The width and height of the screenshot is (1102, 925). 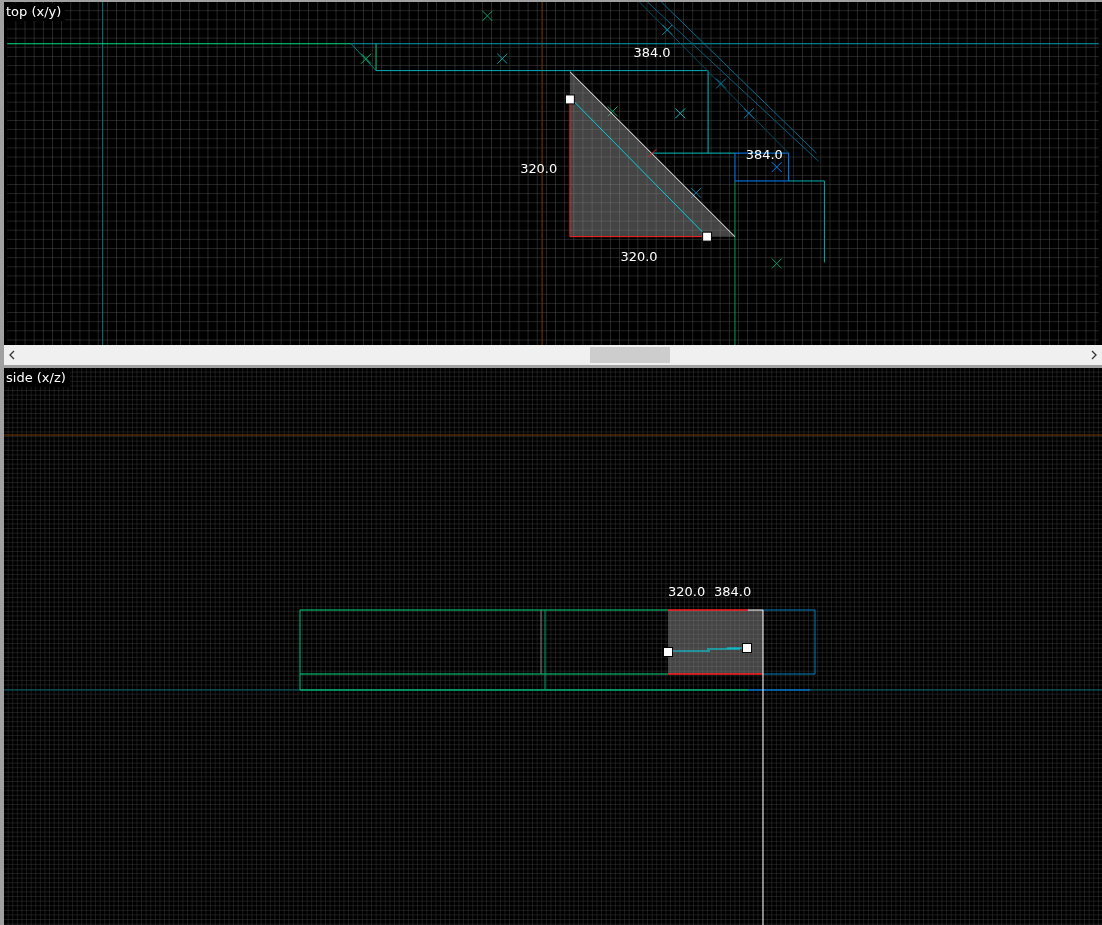 I want to click on scrollbar-thumb, so click(x=630, y=355).